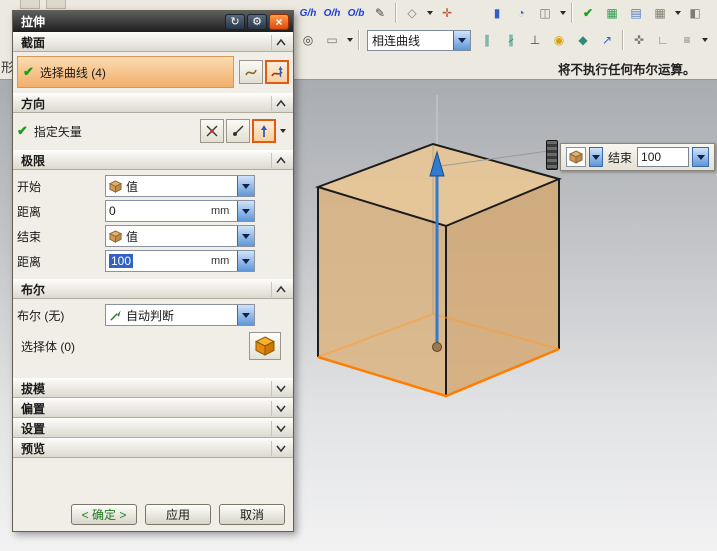  What do you see at coordinates (308, 13) in the screenshot?
I see `tolerance-gh-button: G/h` at bounding box center [308, 13].